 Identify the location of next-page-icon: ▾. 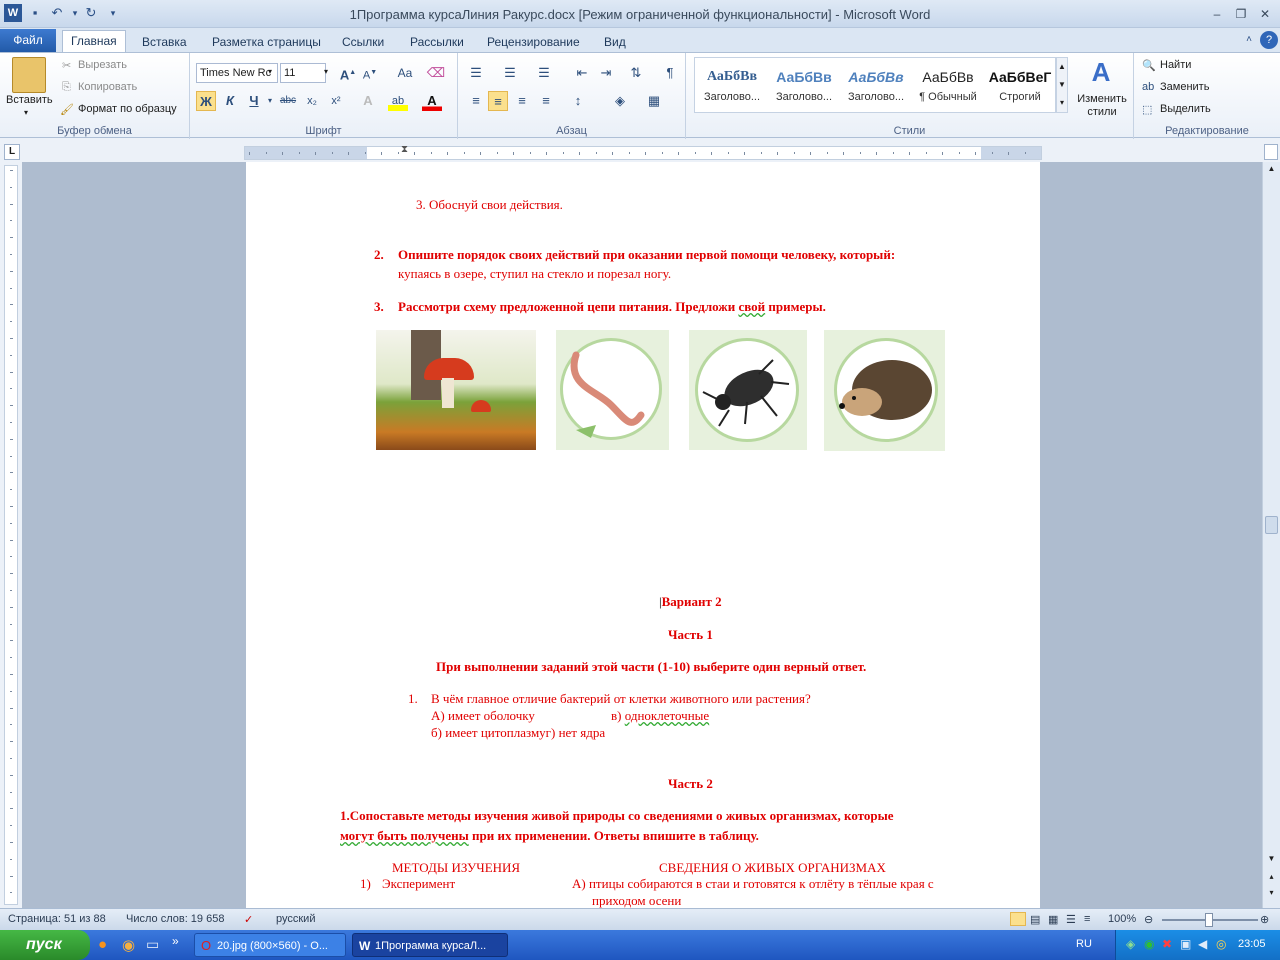
(1271, 894).